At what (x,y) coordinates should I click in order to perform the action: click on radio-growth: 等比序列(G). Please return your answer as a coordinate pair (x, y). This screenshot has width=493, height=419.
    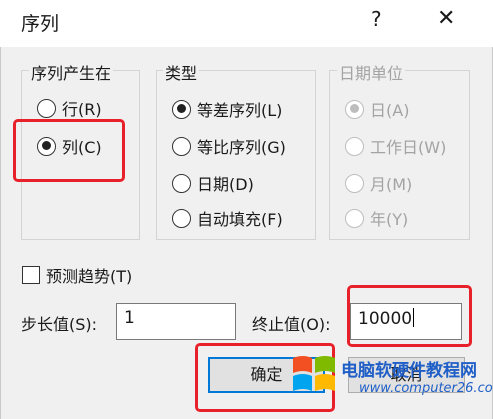
    Looking at the image, I should click on (229, 146).